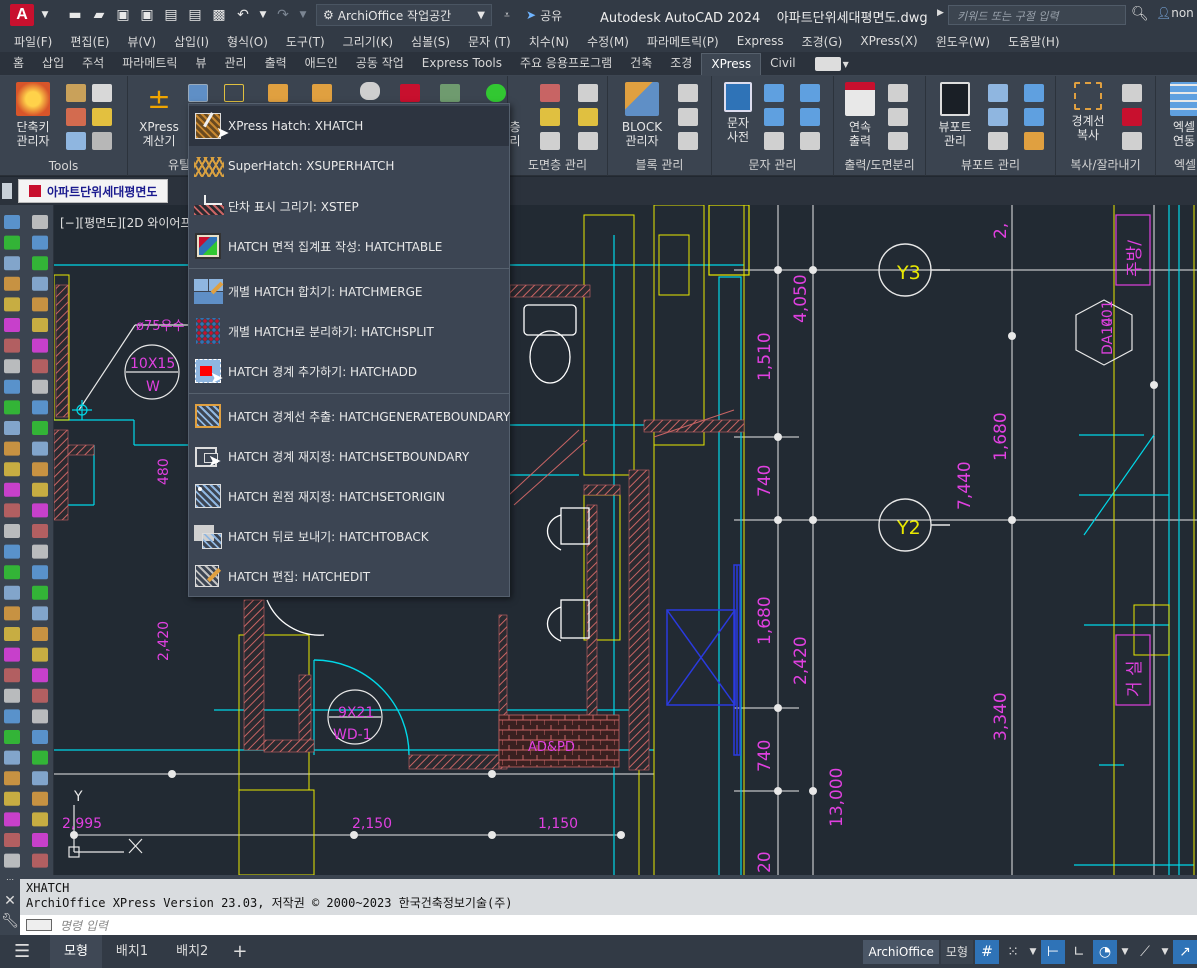 This screenshot has width=1197, height=968. Describe the element at coordinates (10, 923) in the screenshot. I see `wrench-icon: 🔧︎` at that location.